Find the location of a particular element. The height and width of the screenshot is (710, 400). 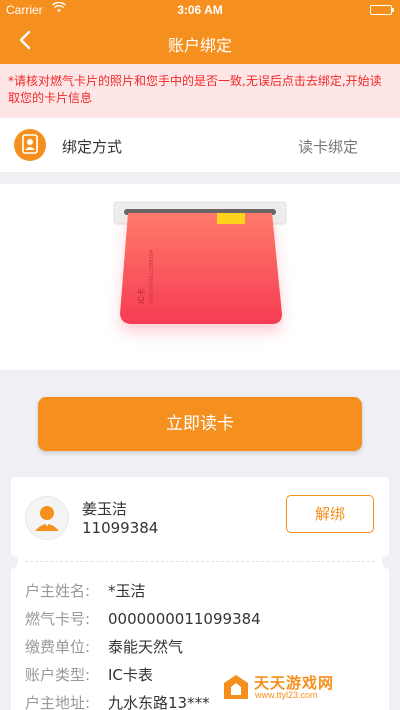

divider is located at coordinates (200, 561).